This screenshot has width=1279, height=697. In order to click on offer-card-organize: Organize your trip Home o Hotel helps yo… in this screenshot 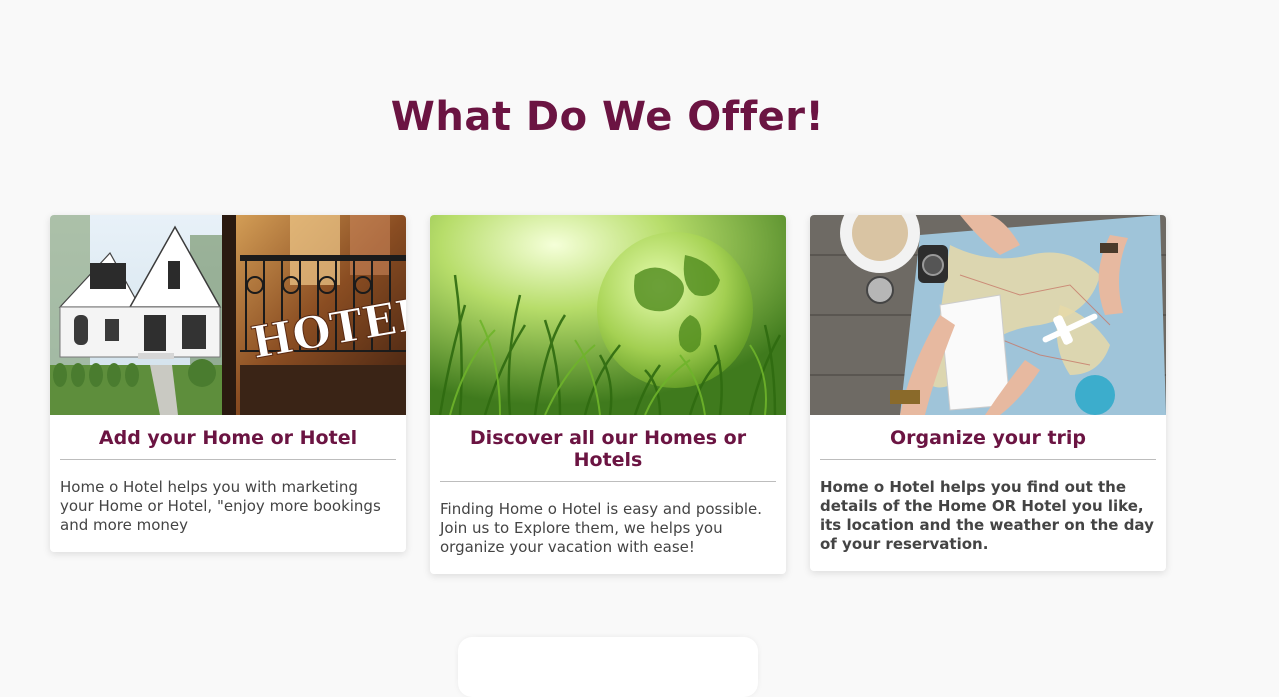, I will do `click(988, 393)`.